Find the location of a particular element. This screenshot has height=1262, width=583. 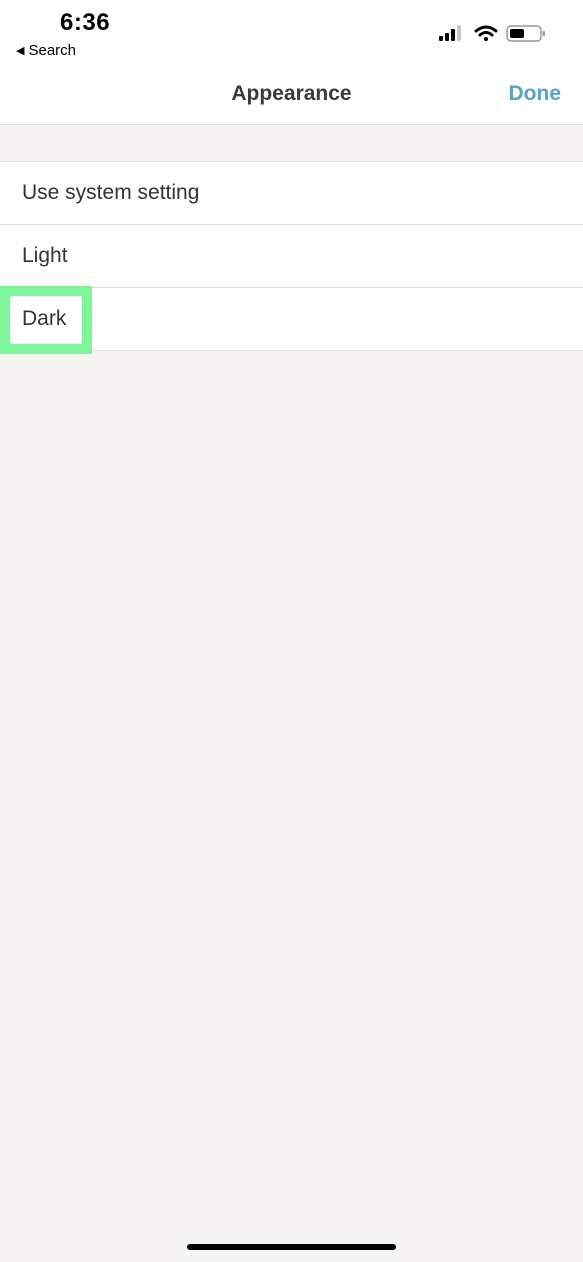

option-dark: Dark is located at coordinates (291, 319).